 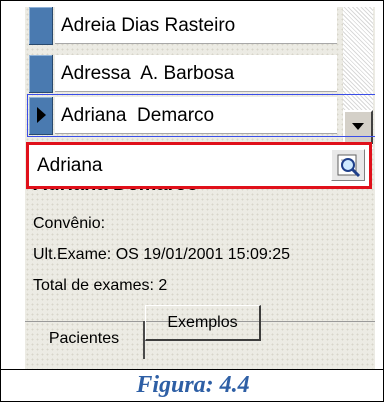 What do you see at coordinates (203, 323) in the screenshot?
I see `tab-exemplos: Exemplos` at bounding box center [203, 323].